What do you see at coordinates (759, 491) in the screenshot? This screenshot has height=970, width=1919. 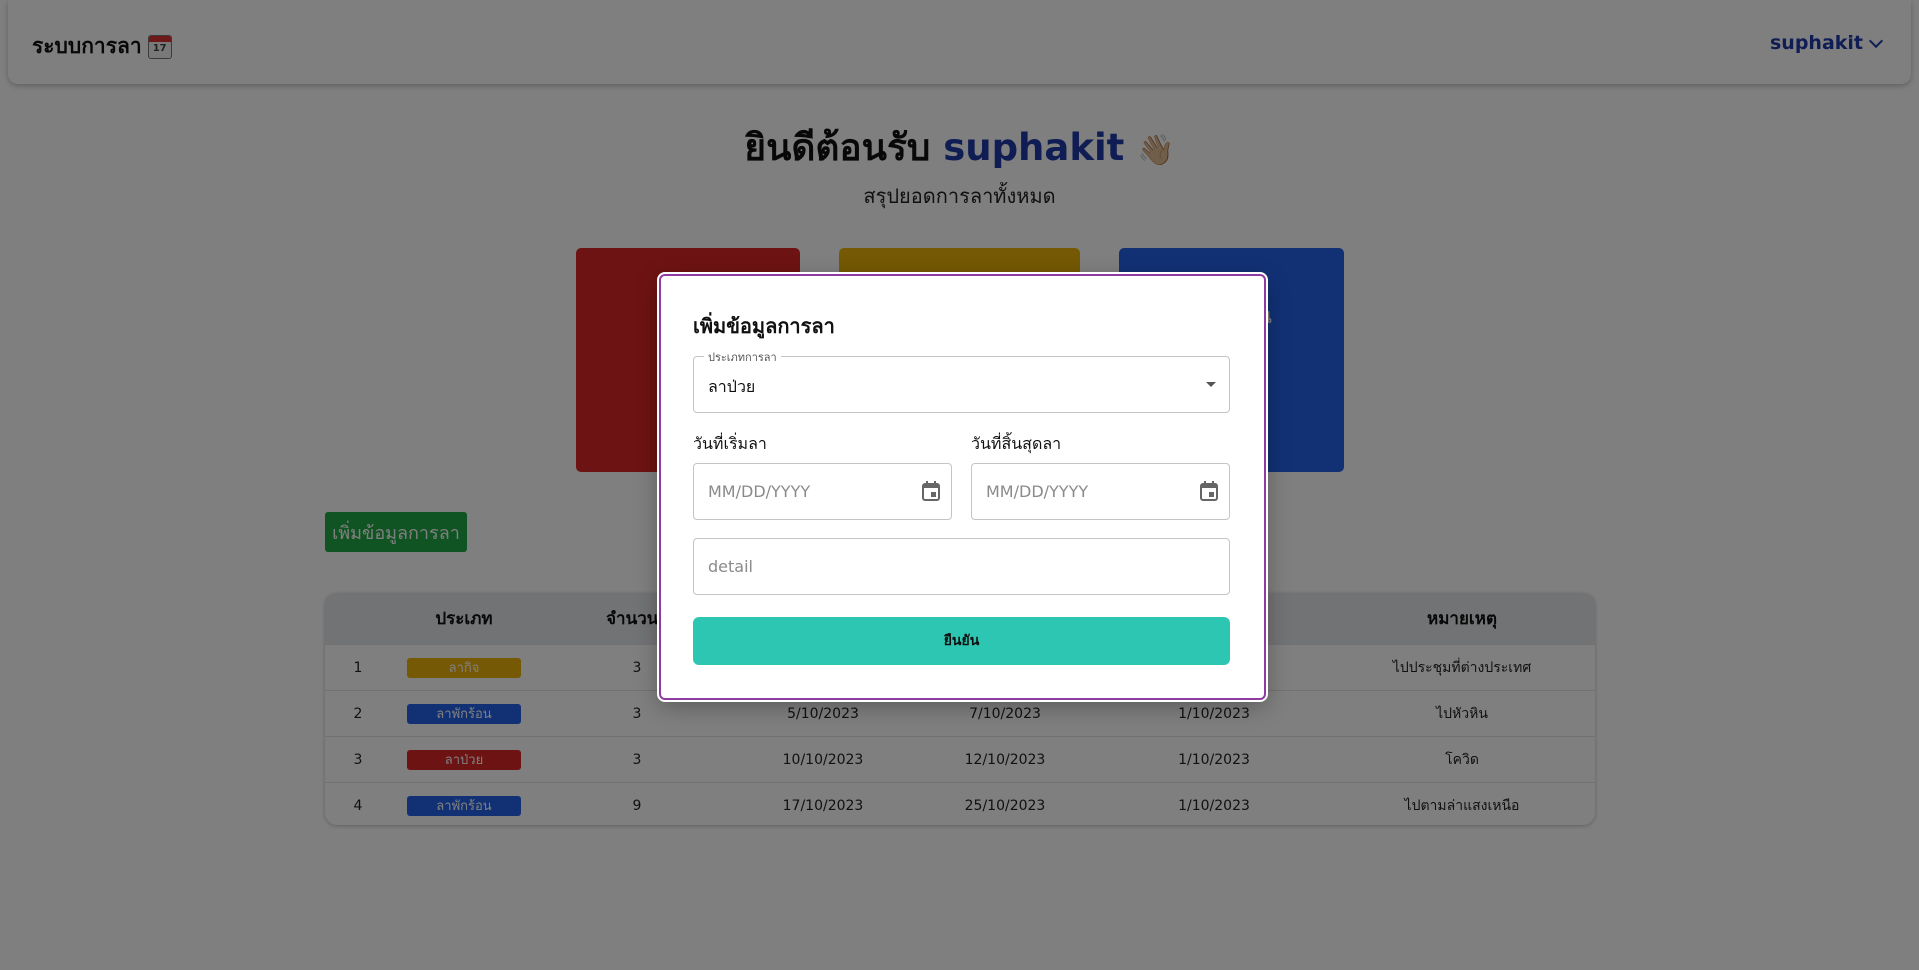 I see `start-date-placeholder: MM/DD/YYYY` at bounding box center [759, 491].